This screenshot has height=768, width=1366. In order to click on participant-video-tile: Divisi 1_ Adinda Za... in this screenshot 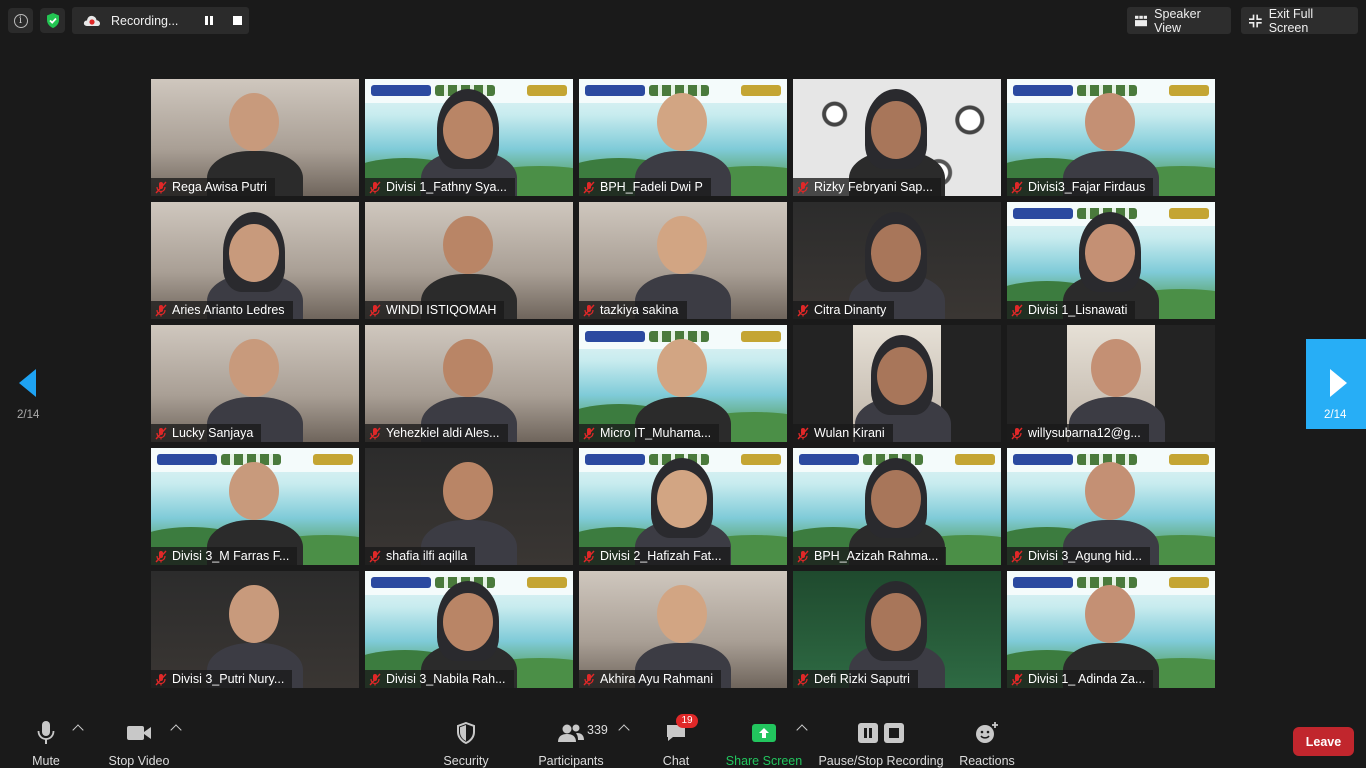, I will do `click(1111, 629)`.